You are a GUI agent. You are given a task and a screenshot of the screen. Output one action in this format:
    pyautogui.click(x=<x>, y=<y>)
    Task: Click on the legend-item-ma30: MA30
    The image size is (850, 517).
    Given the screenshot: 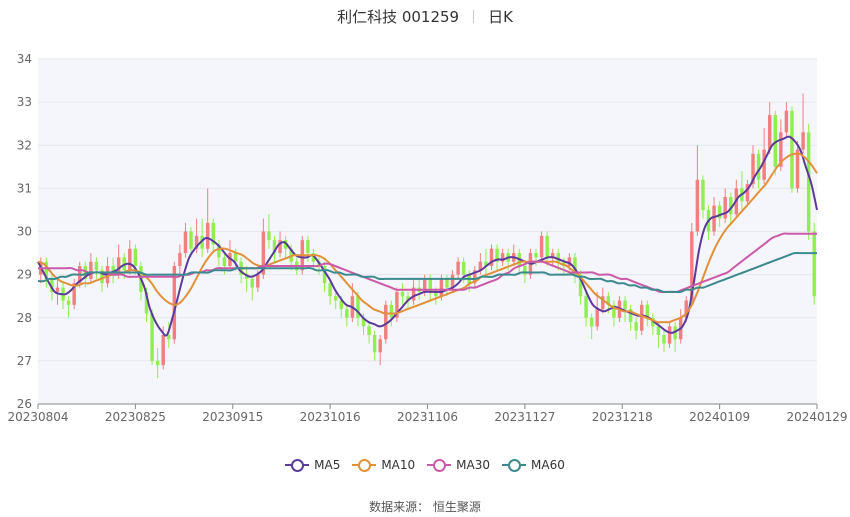 What is the action you would take?
    pyautogui.click(x=458, y=465)
    